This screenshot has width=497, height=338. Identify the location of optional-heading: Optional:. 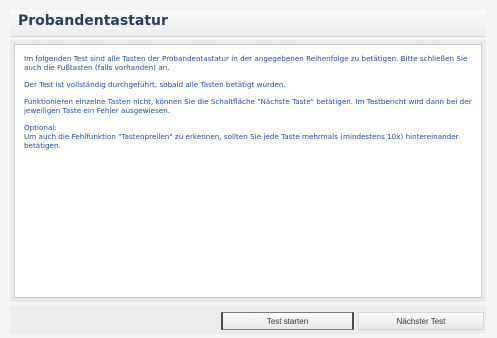
(40, 127).